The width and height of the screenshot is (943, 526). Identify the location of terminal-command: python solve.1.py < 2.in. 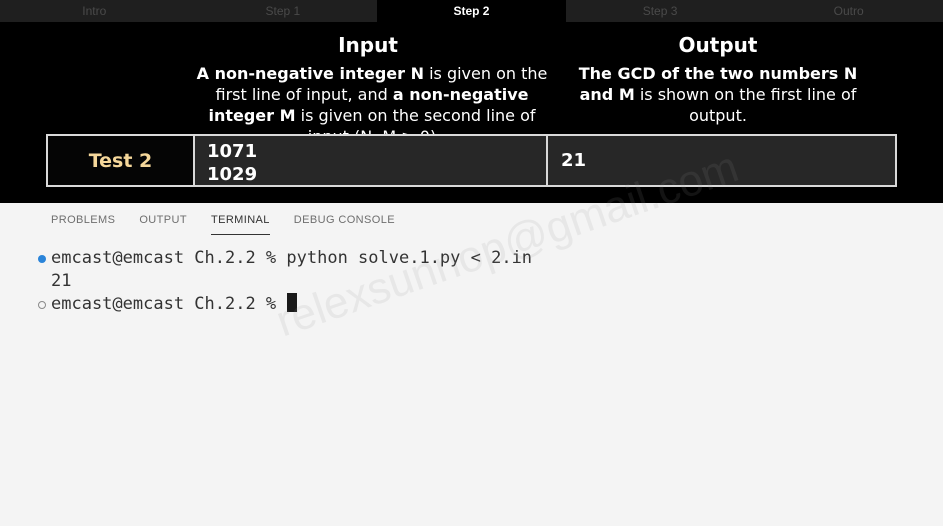
(409, 258).